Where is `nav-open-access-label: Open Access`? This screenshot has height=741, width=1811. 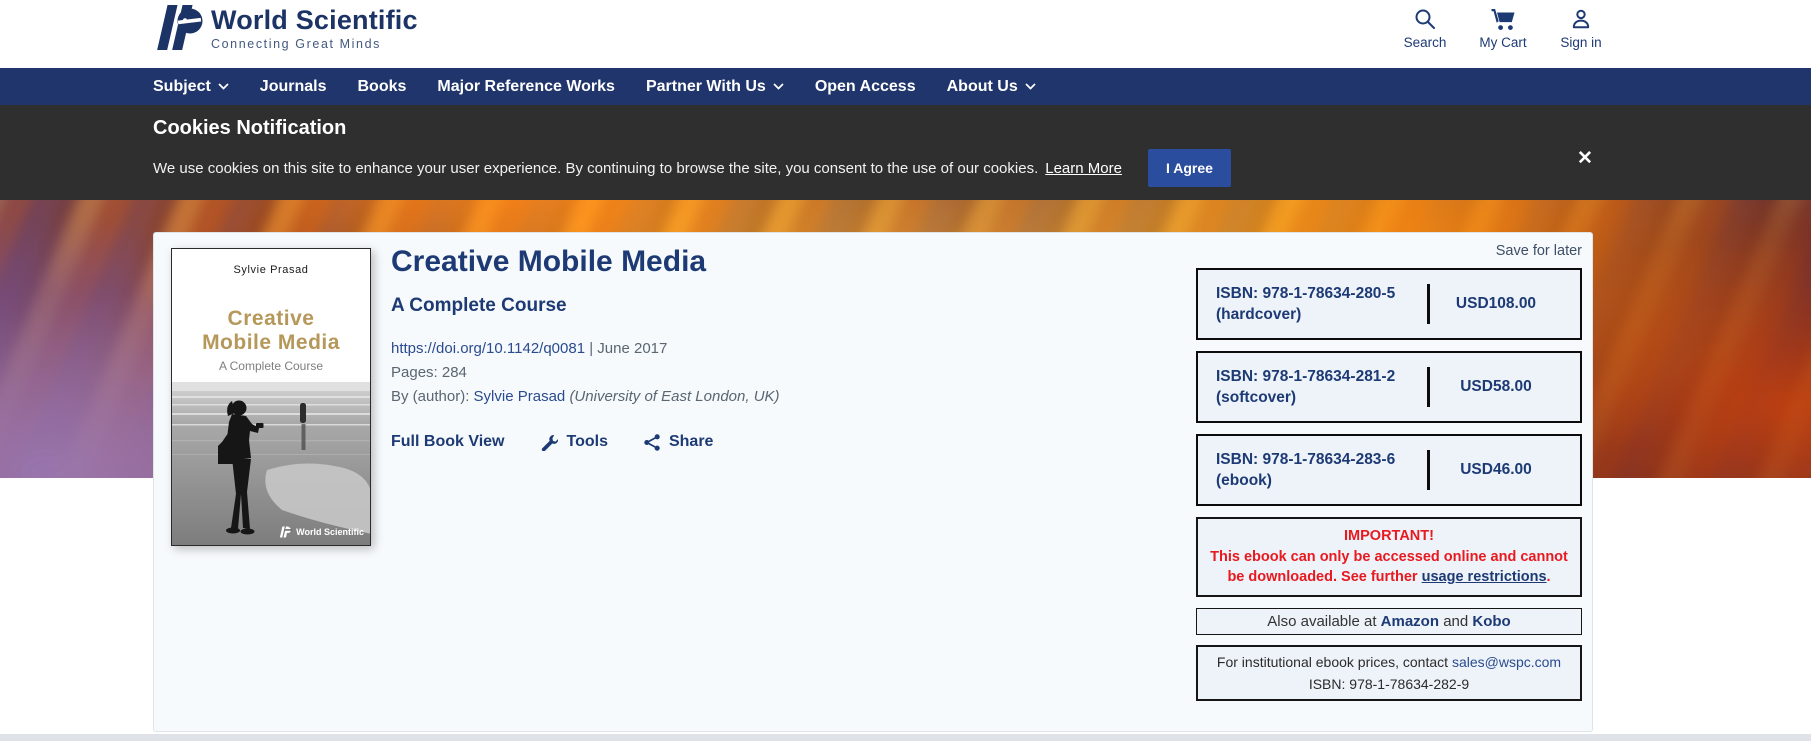
nav-open-access-label: Open Access is located at coordinates (865, 86).